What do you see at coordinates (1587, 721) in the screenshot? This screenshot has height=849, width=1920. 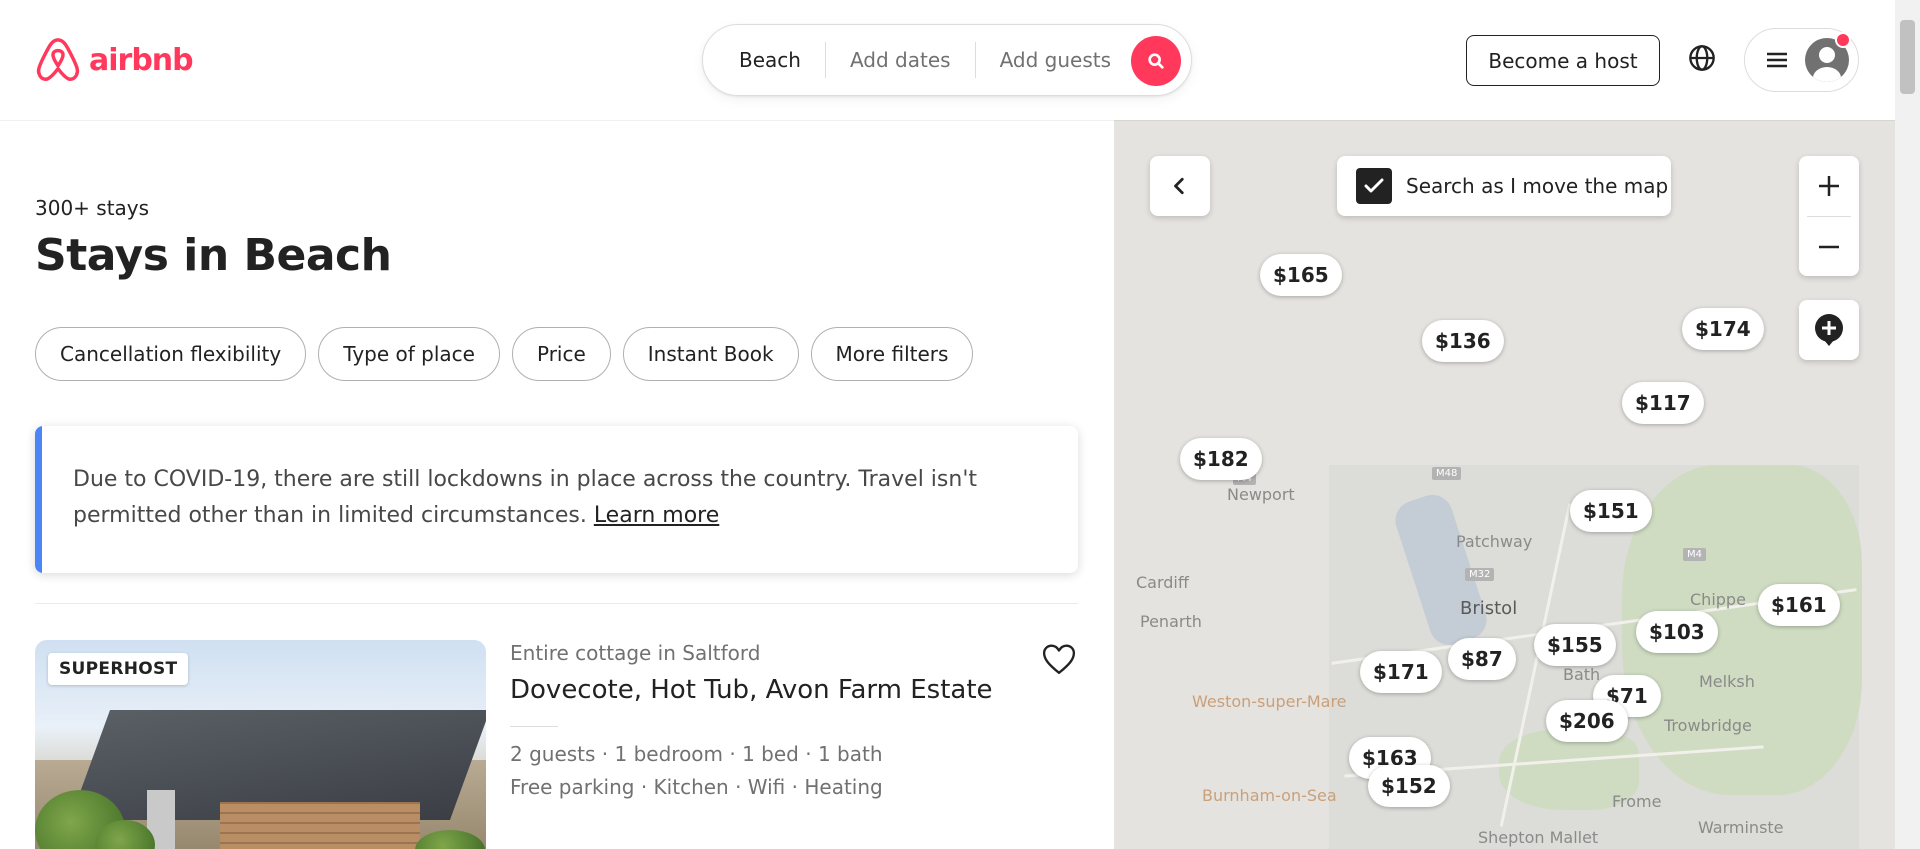 I see `price-pin: $206` at bounding box center [1587, 721].